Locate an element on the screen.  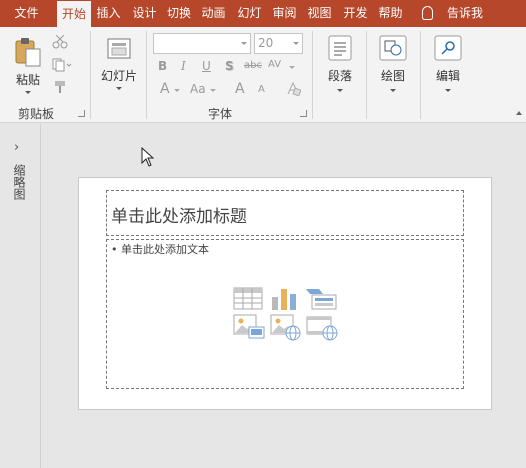
new-slide-label: 幻灯片 is located at coordinates (118, 76).